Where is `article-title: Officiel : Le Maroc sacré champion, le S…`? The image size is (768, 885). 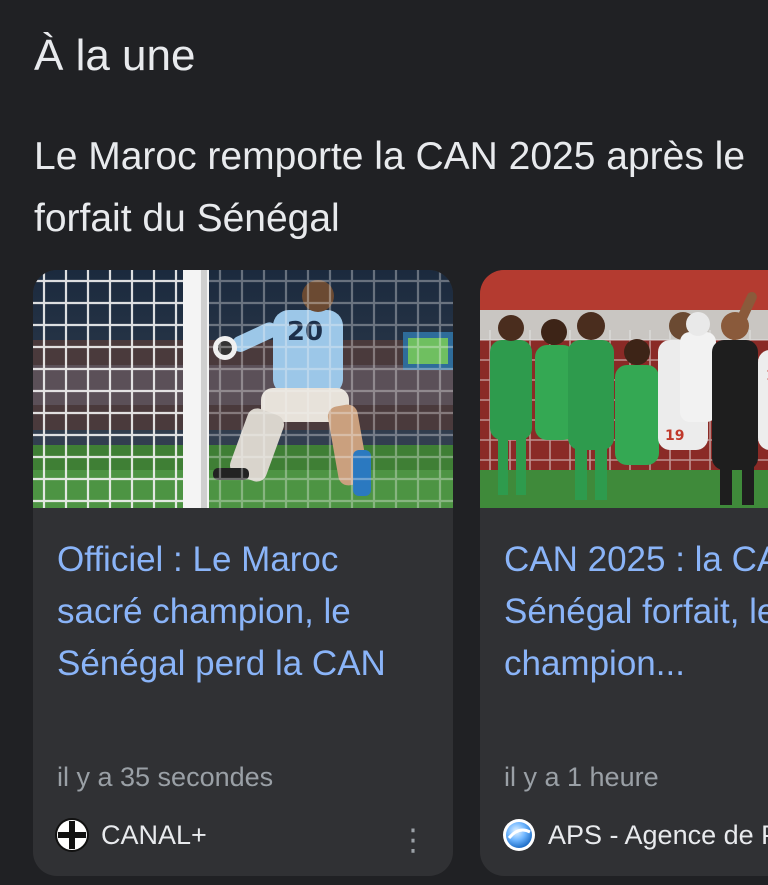 article-title: Officiel : Le Maroc sacré champion, le S… is located at coordinates (243, 612).